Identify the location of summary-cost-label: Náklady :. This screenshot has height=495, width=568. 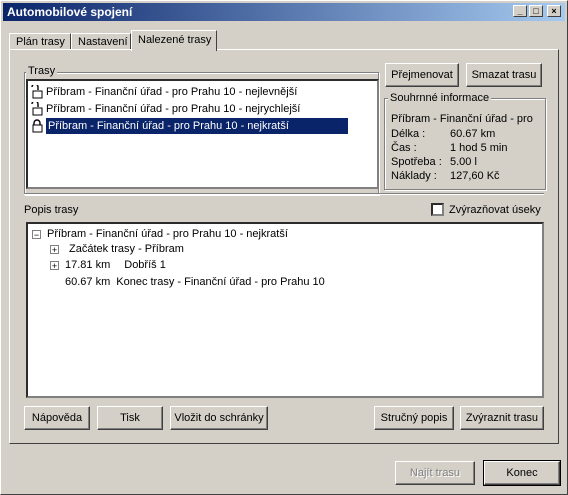
(414, 176).